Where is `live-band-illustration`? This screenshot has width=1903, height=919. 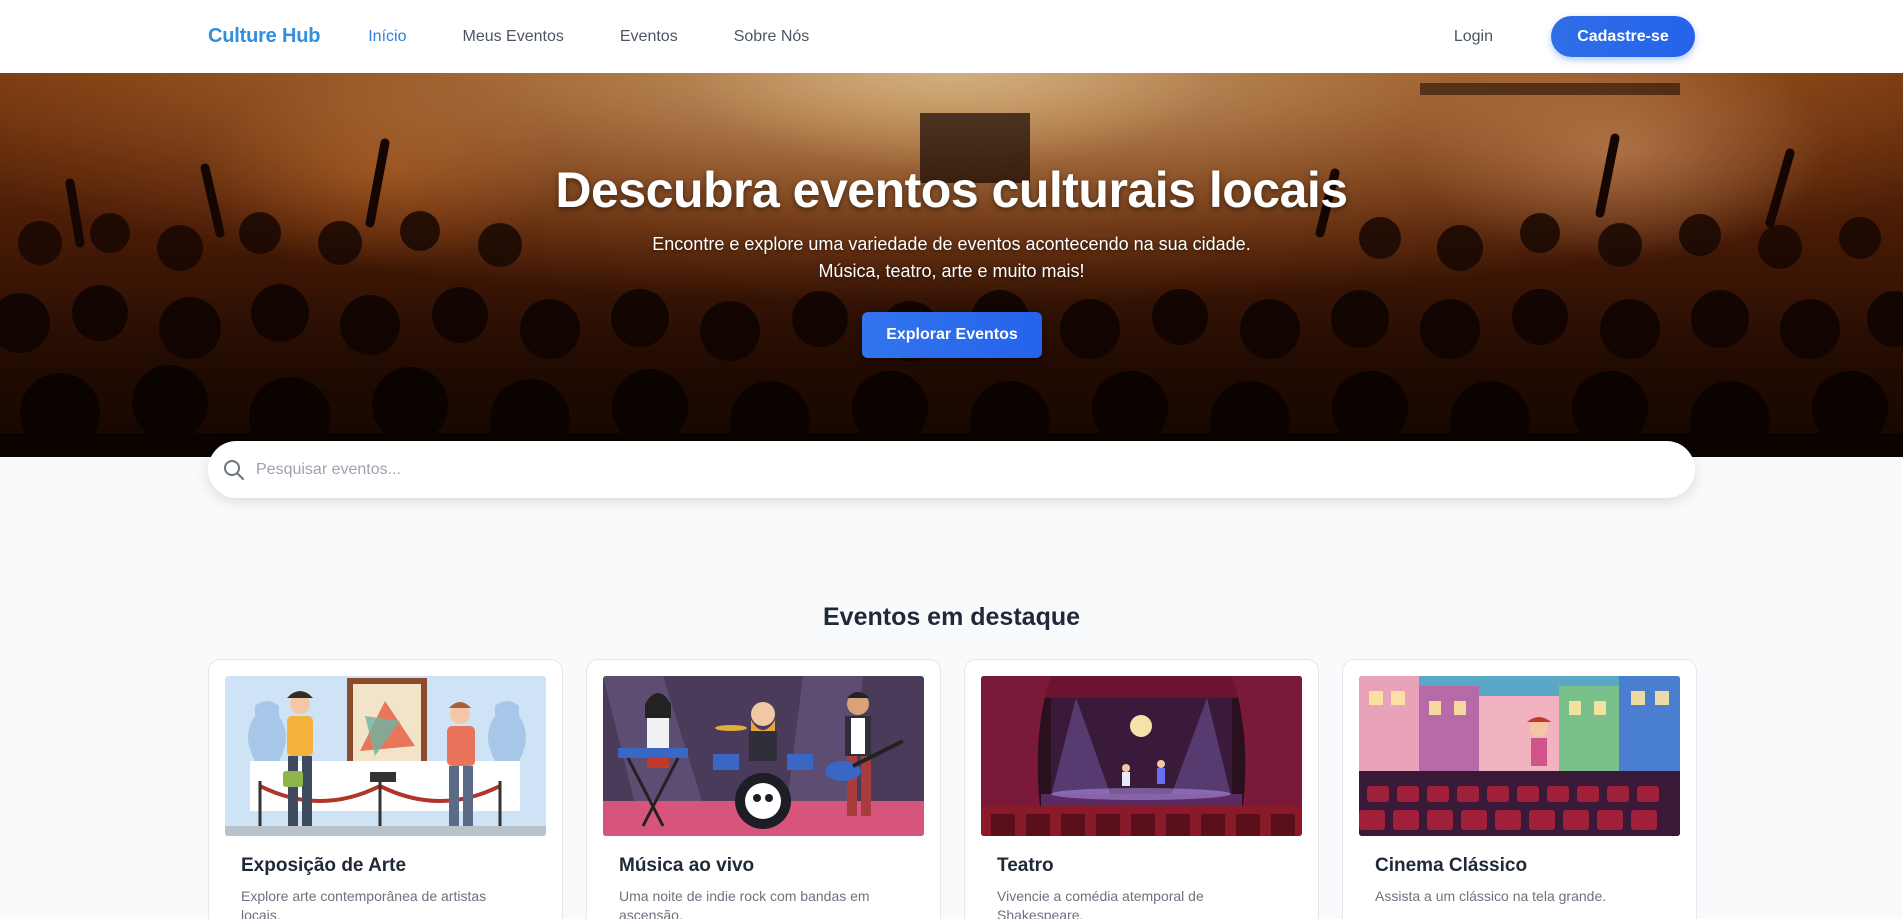
live-band-illustration is located at coordinates (763, 756).